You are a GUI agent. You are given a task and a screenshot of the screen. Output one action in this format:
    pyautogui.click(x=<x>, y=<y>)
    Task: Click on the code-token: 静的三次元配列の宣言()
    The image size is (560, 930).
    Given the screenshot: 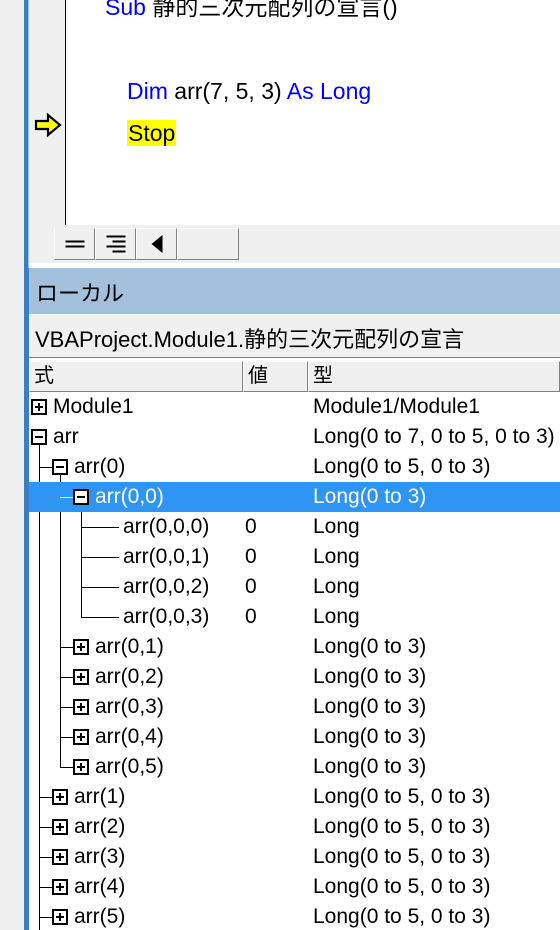 What is the action you would take?
    pyautogui.click(x=275, y=10)
    